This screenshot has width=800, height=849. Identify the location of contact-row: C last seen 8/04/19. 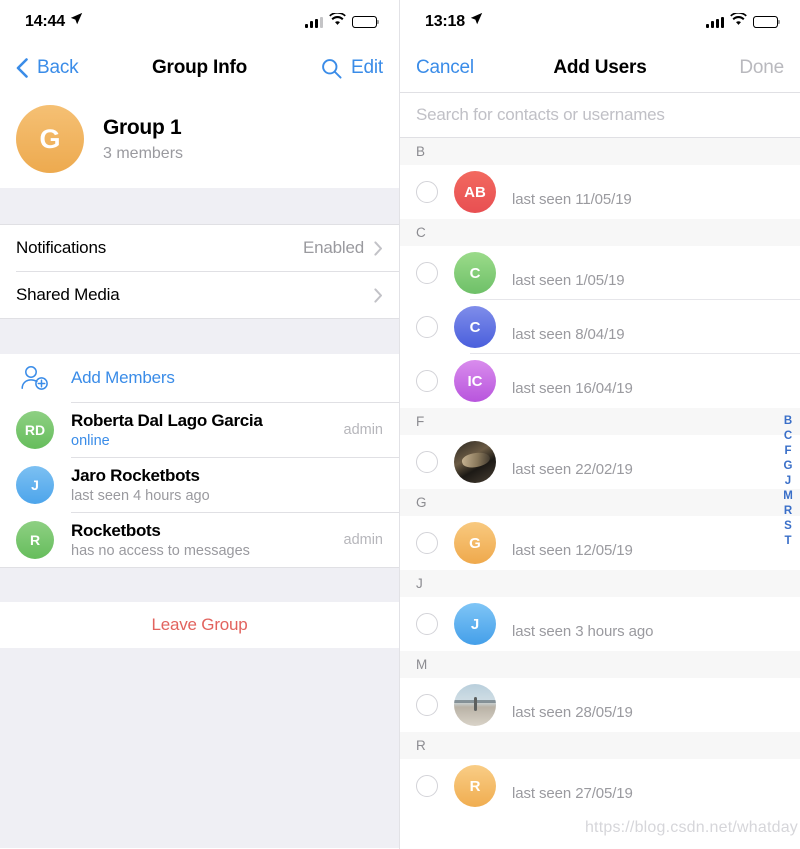
(600, 327).